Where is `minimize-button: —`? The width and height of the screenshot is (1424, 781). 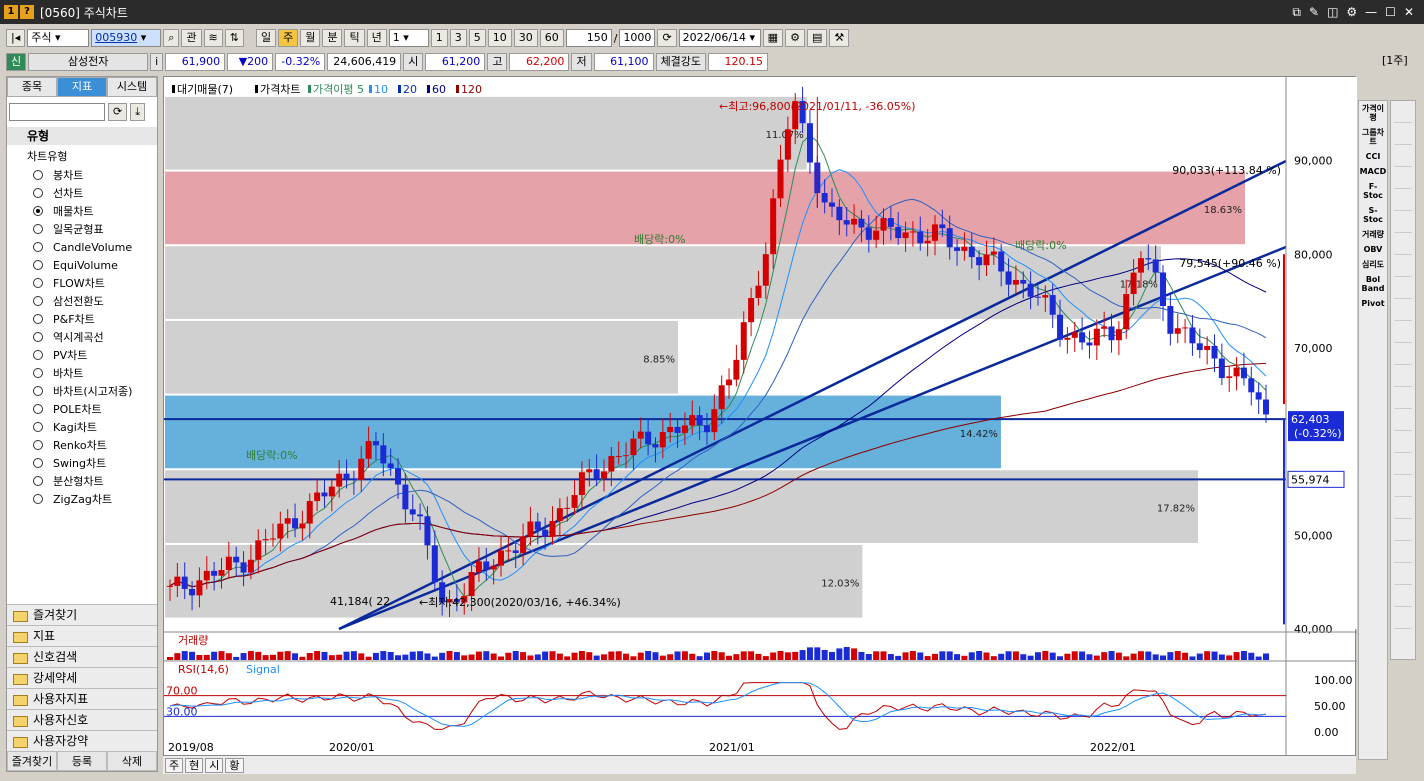 minimize-button: — is located at coordinates (1371, 12).